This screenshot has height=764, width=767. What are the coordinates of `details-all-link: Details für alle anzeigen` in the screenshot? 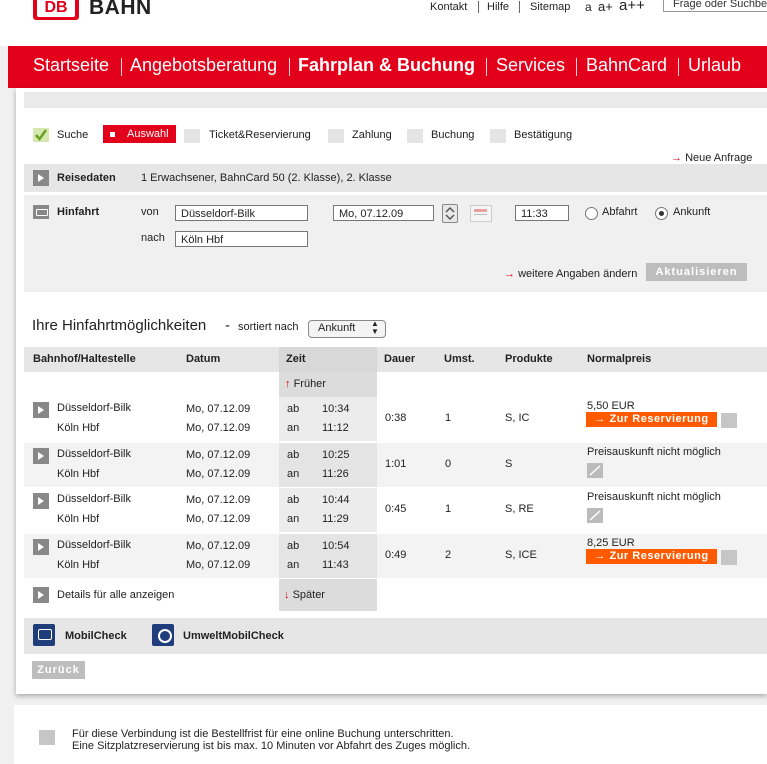 It's located at (115, 595).